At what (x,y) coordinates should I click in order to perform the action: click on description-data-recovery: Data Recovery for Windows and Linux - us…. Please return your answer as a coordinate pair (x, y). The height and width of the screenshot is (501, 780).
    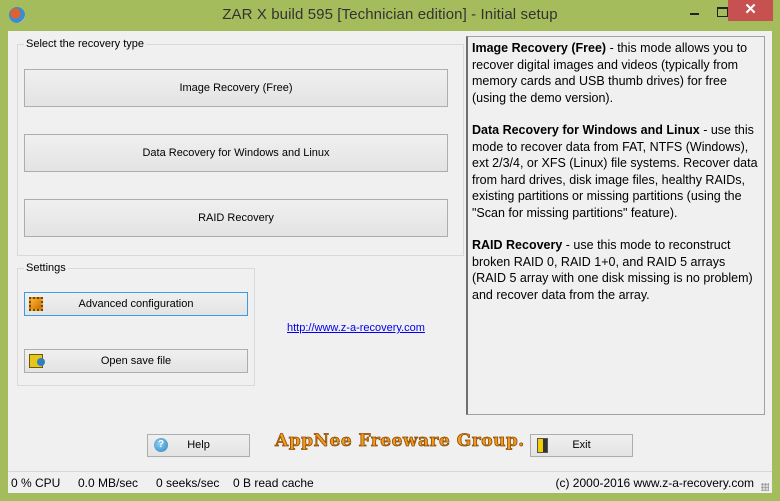
    Looking at the image, I should click on (616, 171).